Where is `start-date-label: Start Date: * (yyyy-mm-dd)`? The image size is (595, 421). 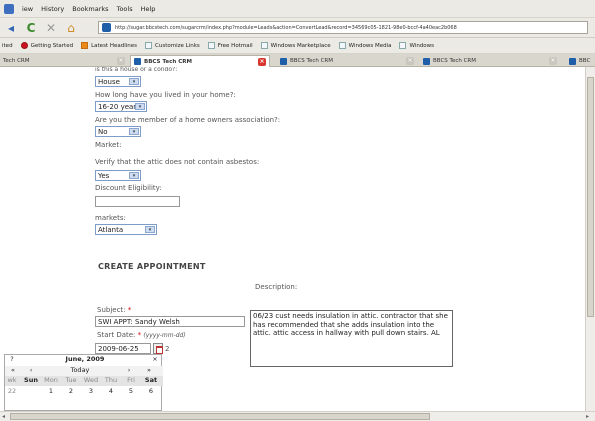
start-date-label: Start Date: * (yyyy-mm-dd) is located at coordinates (141, 335).